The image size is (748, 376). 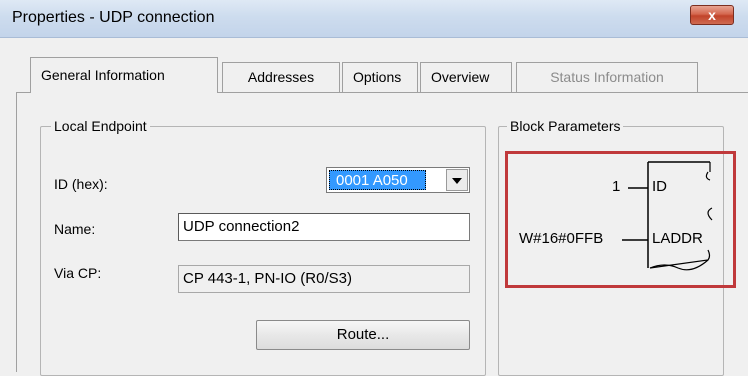 I want to click on close-button: x, so click(x=712, y=15).